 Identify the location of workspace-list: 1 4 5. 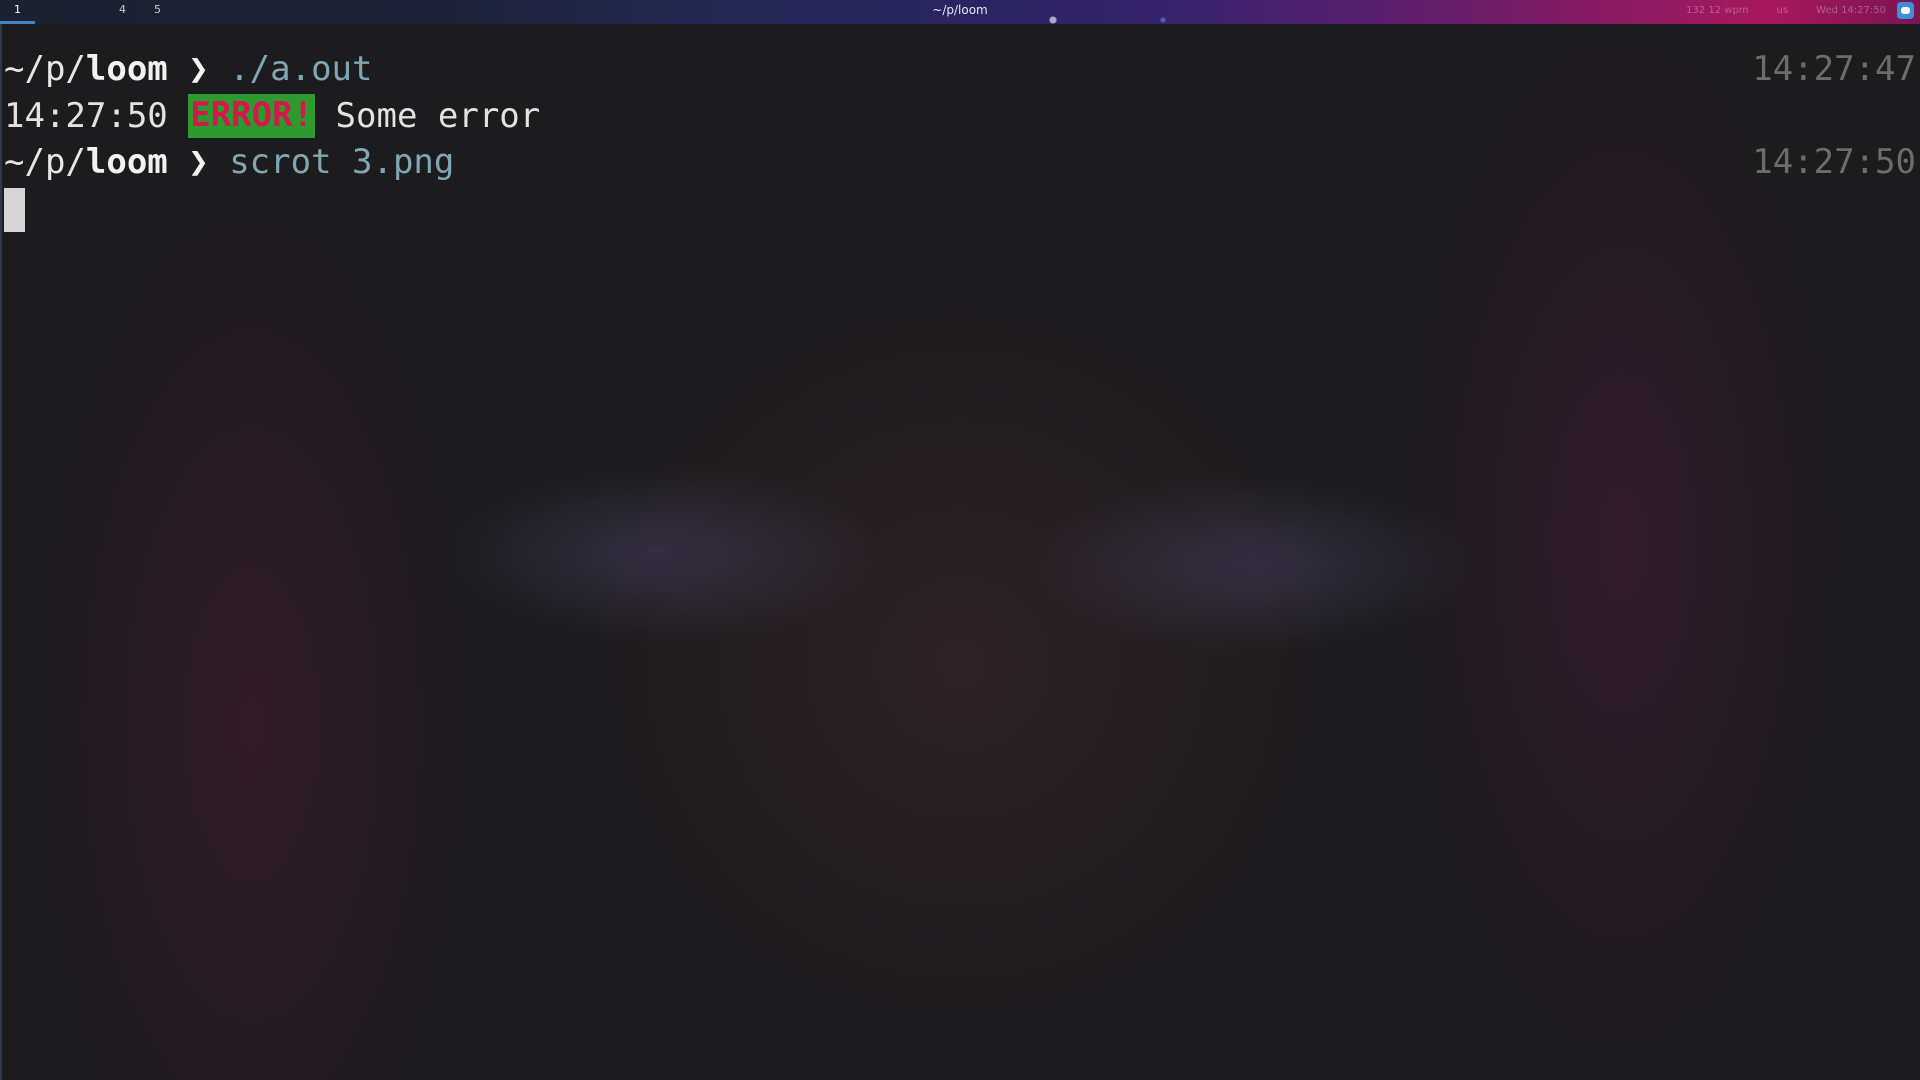
(87, 12).